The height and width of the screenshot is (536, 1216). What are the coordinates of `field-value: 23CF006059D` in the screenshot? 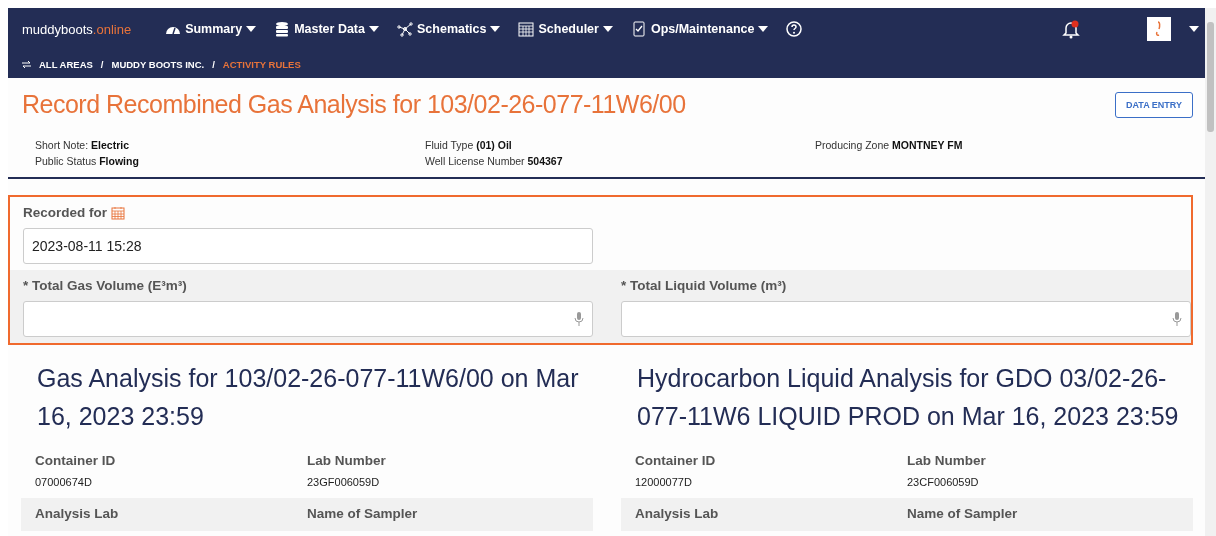 It's located at (943, 482).